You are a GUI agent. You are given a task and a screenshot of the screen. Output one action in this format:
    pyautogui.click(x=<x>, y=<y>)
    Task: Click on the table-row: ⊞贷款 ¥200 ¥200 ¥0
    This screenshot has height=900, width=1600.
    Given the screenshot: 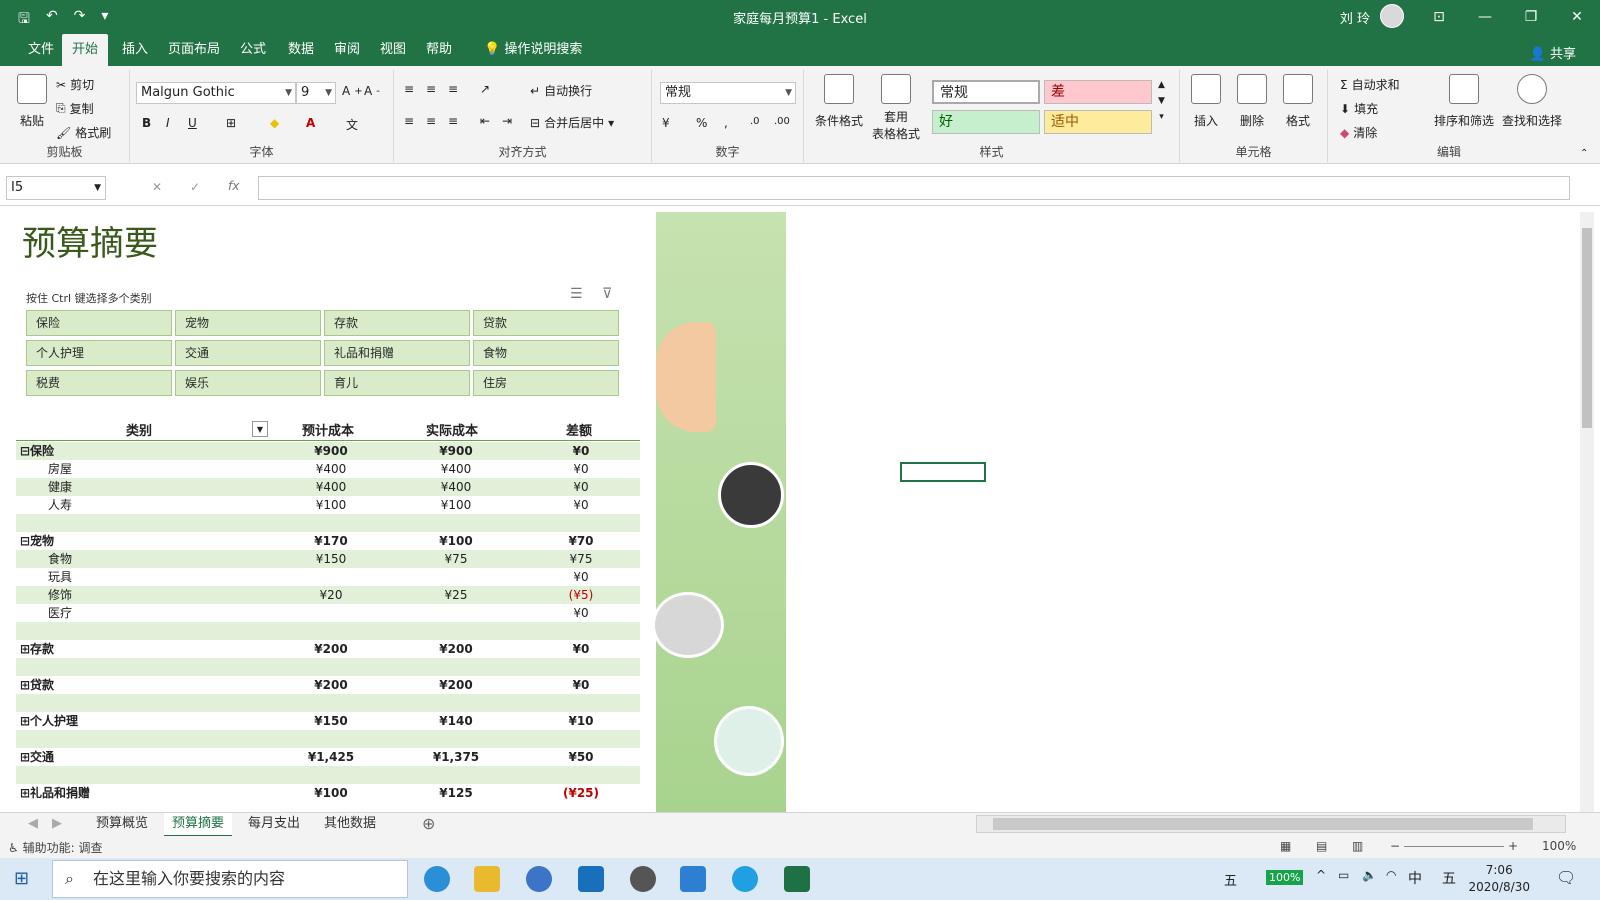 What is the action you would take?
    pyautogui.click(x=328, y=685)
    